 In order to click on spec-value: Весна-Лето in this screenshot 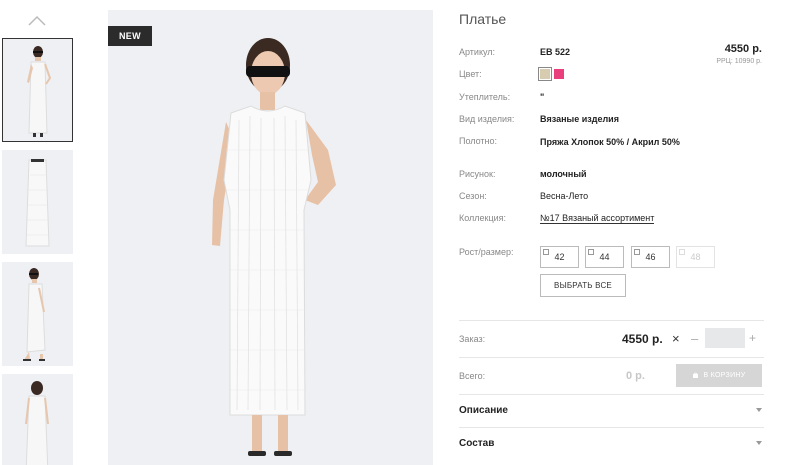, I will do `click(564, 196)`.